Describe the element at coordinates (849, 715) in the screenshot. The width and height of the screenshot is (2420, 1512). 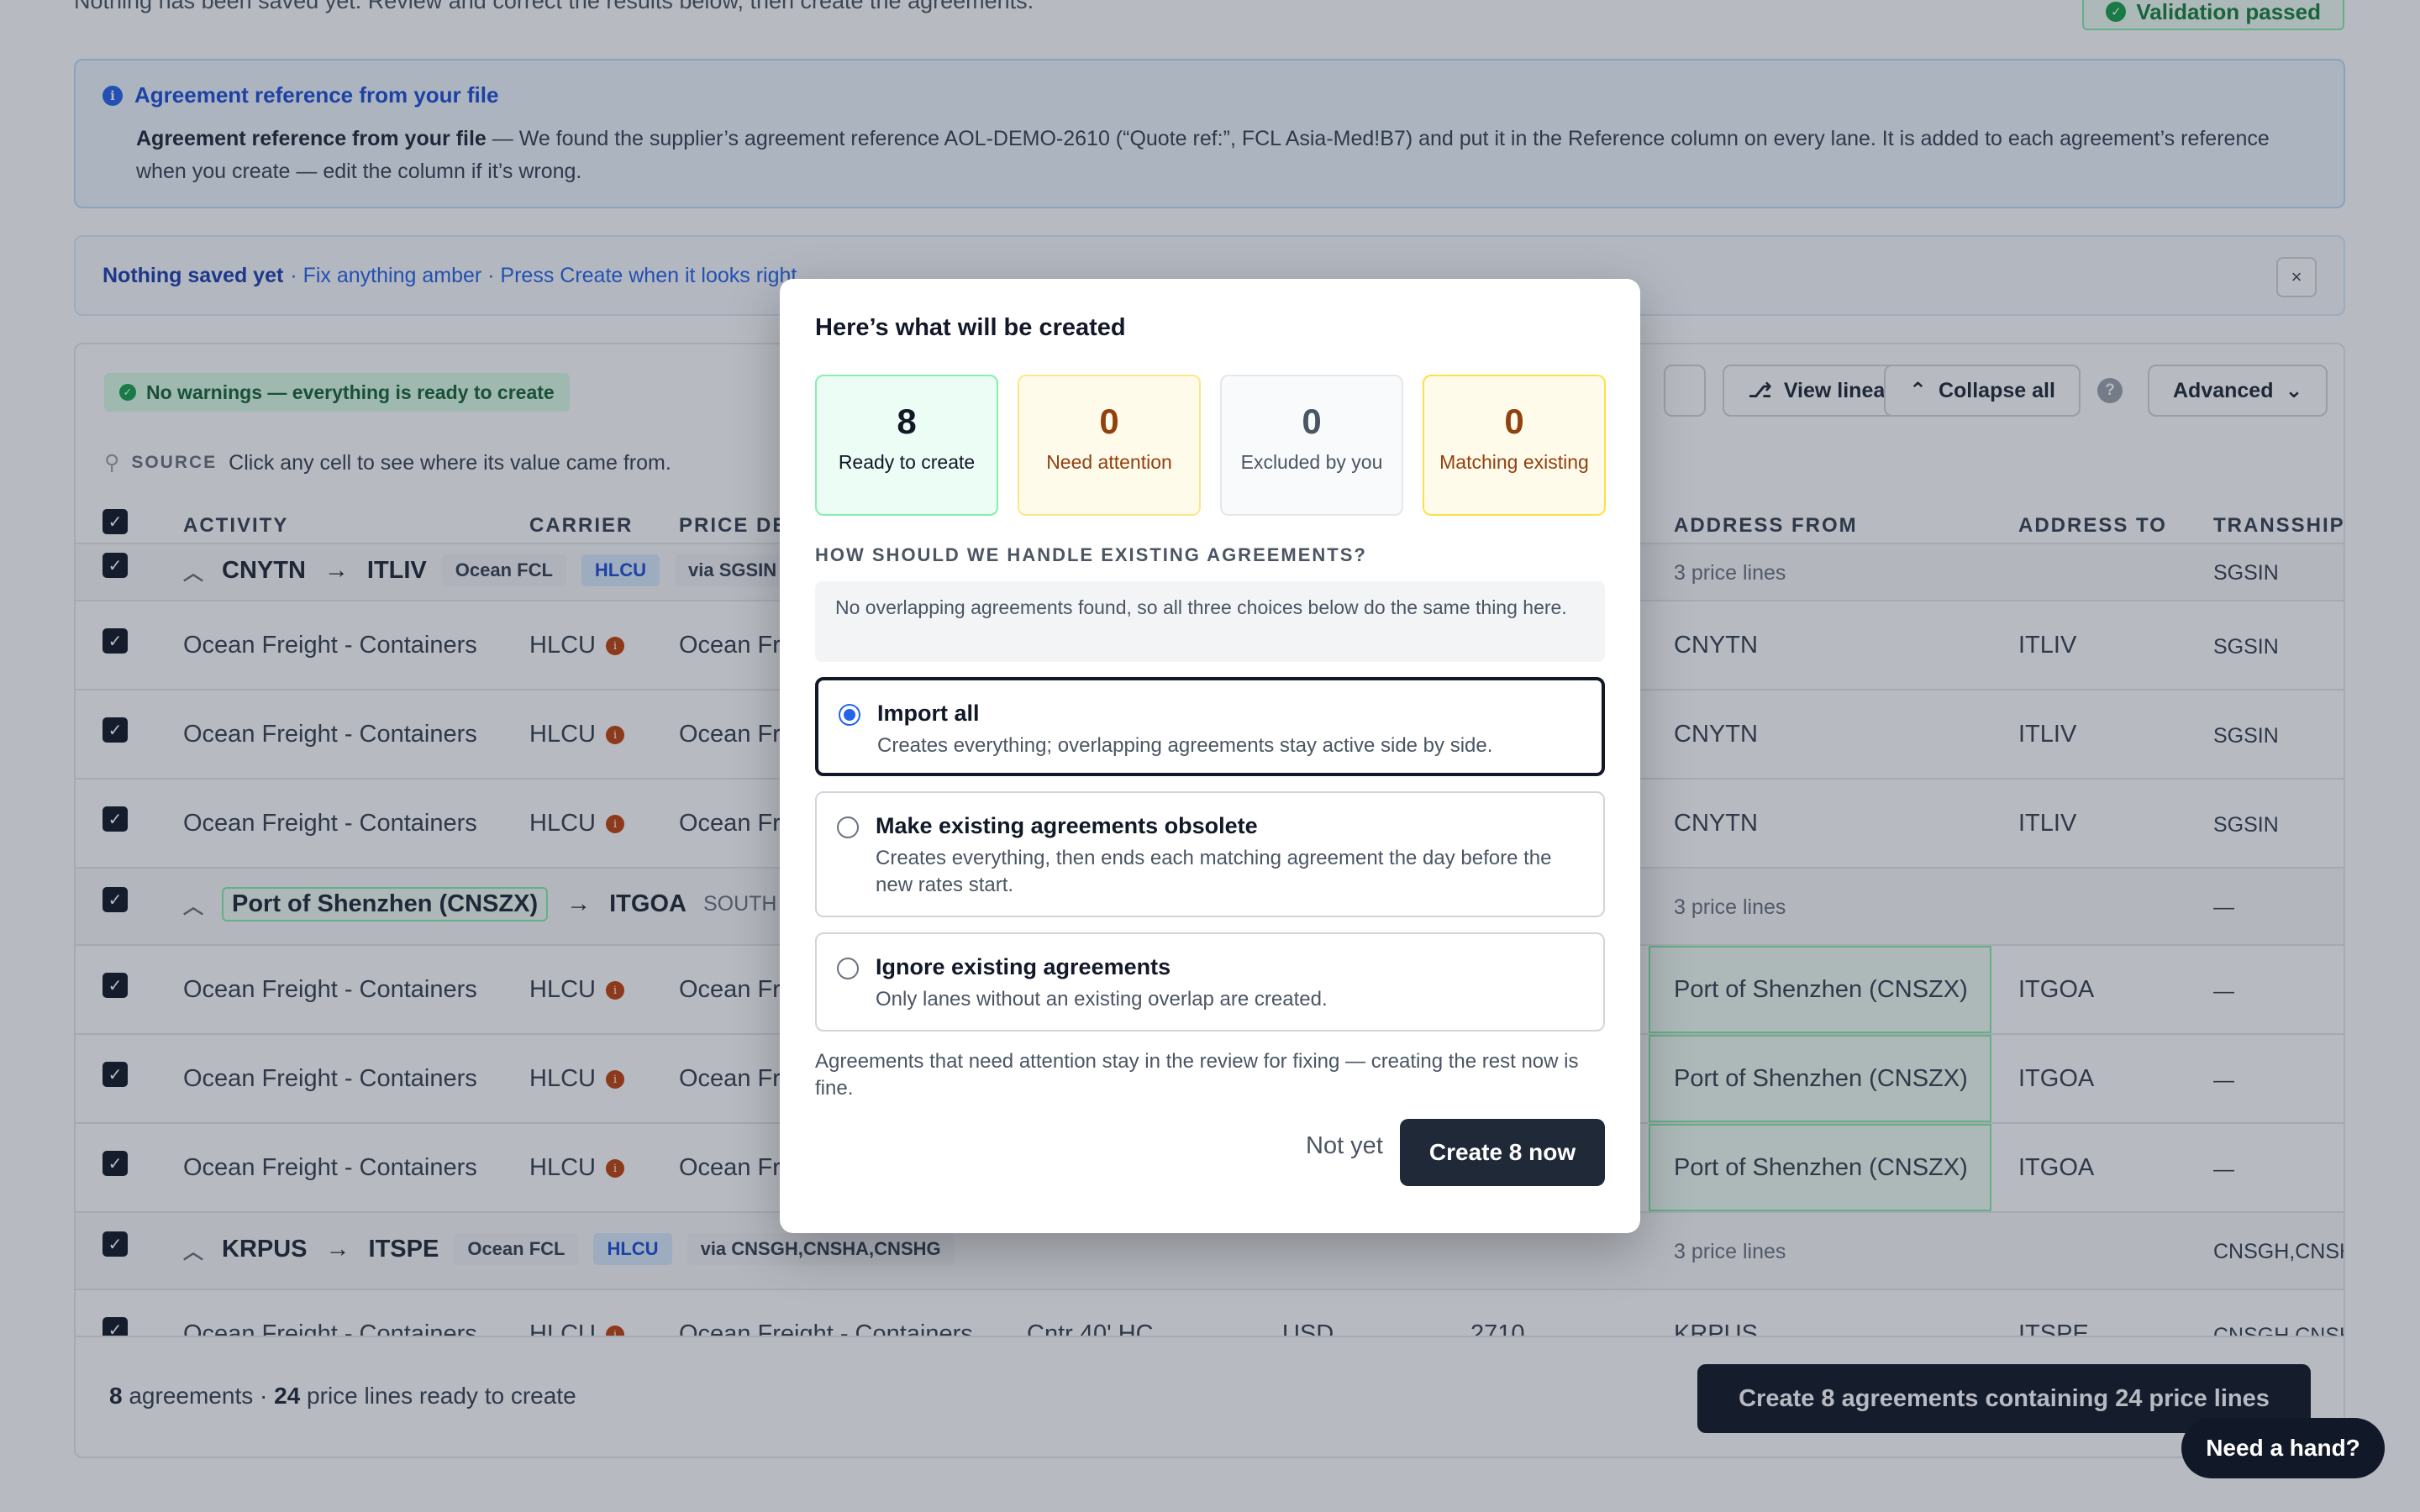
I see `radio-import-all` at that location.